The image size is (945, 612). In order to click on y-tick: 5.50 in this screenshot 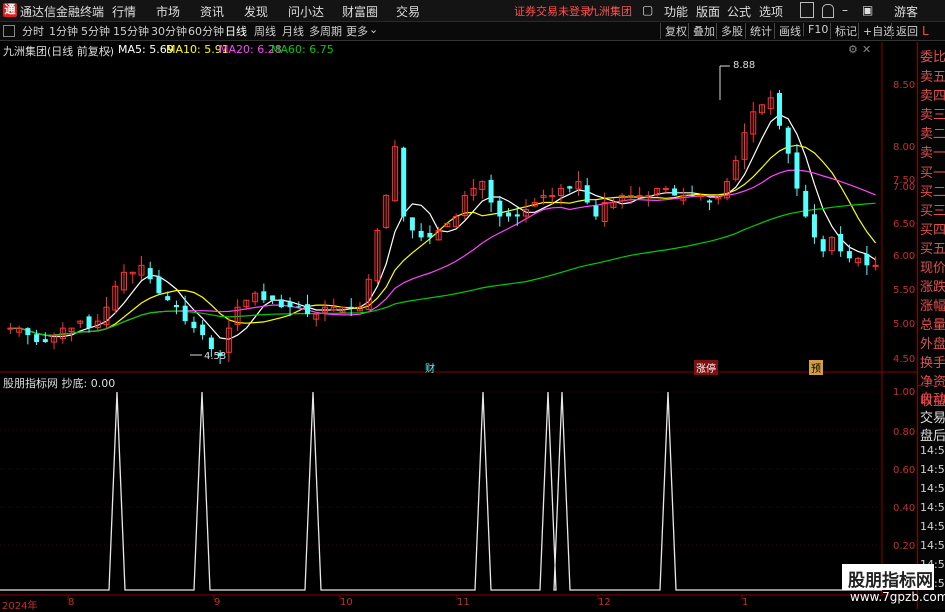, I will do `click(904, 290)`.